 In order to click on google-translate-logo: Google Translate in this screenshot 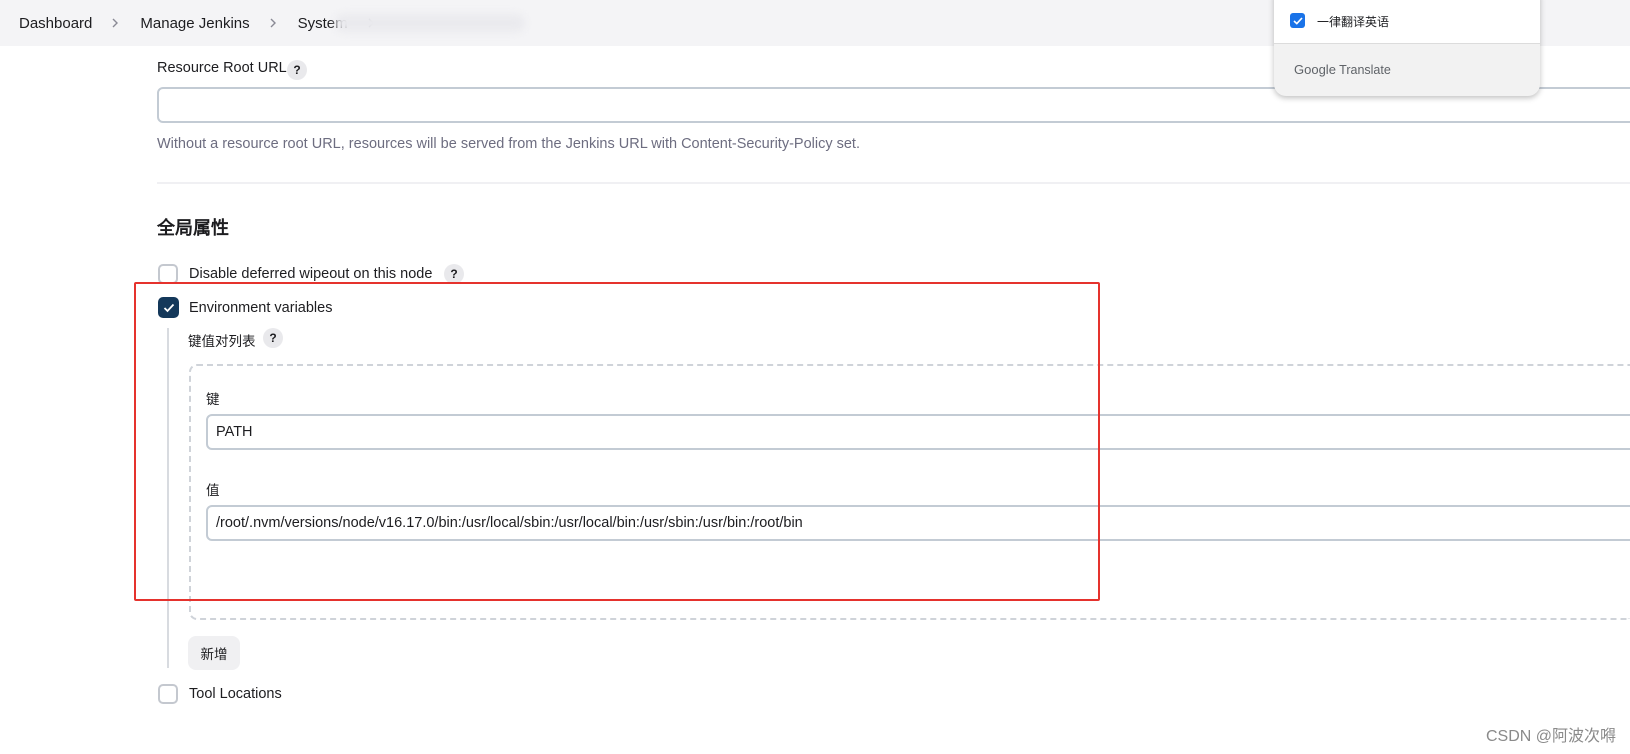, I will do `click(1342, 69)`.